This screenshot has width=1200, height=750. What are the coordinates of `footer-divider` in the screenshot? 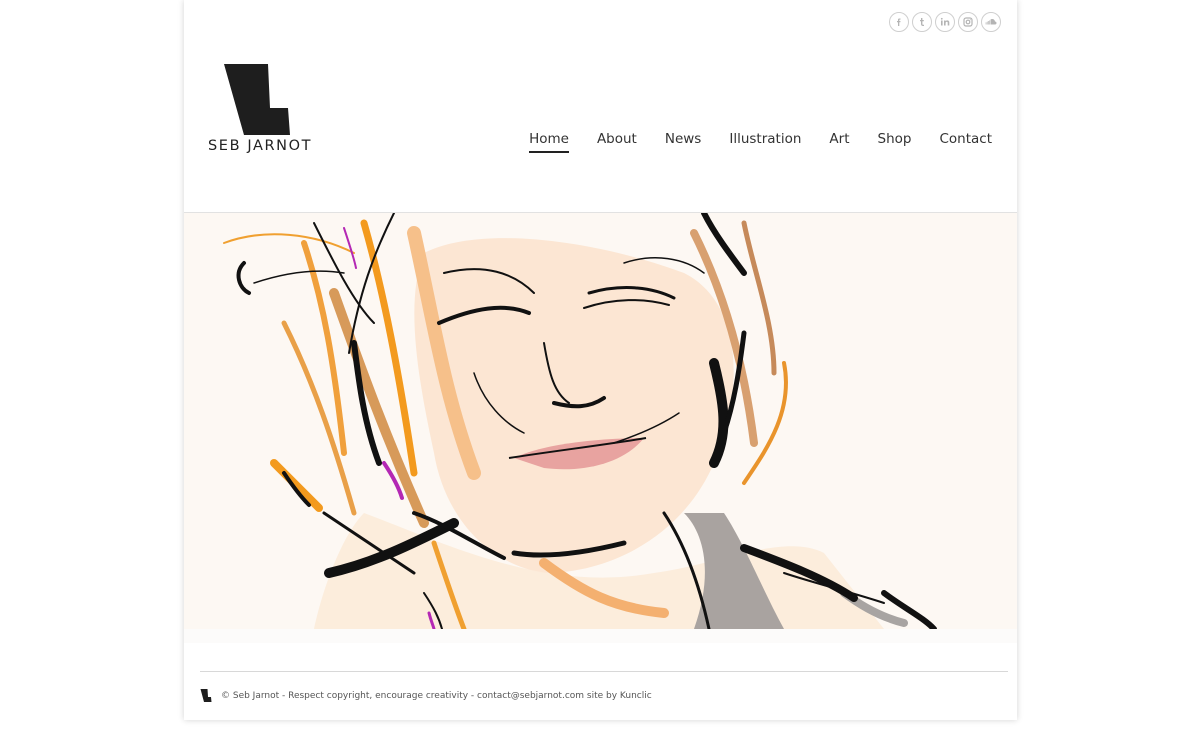 It's located at (604, 671).